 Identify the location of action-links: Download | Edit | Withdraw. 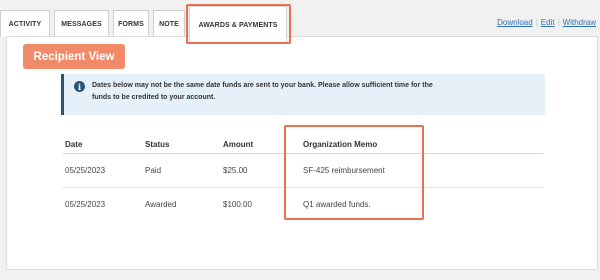
(546, 22).